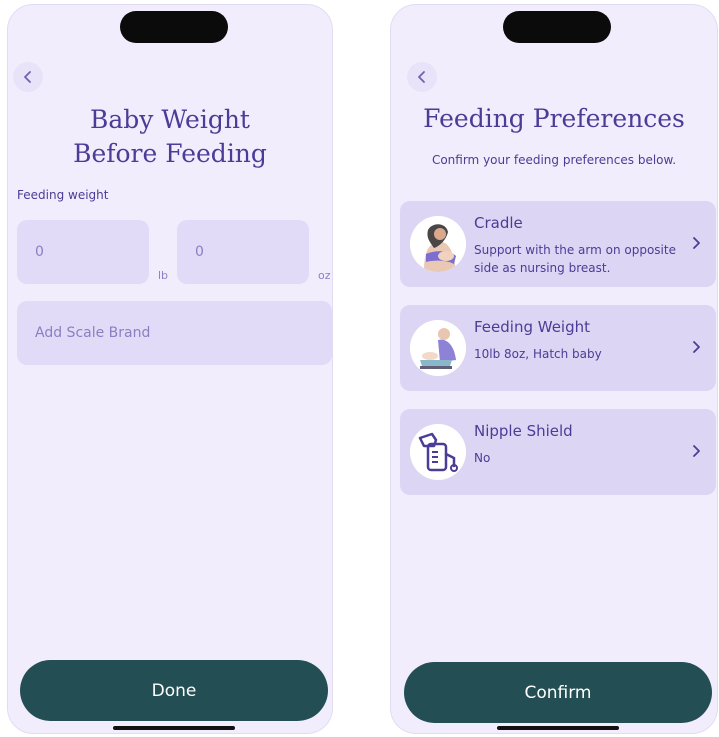  Describe the element at coordinates (554, 118) in the screenshot. I see `page-title: Feeding Preferences` at that location.